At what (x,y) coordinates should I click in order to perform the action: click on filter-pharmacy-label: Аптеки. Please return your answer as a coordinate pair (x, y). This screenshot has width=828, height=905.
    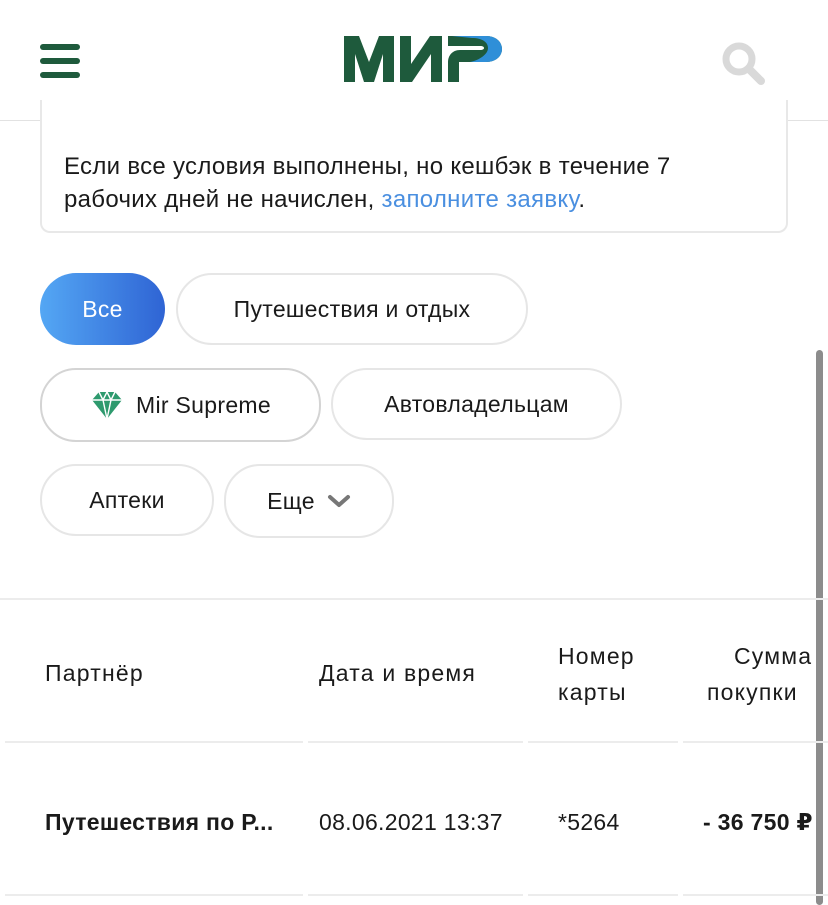
    Looking at the image, I should click on (127, 499).